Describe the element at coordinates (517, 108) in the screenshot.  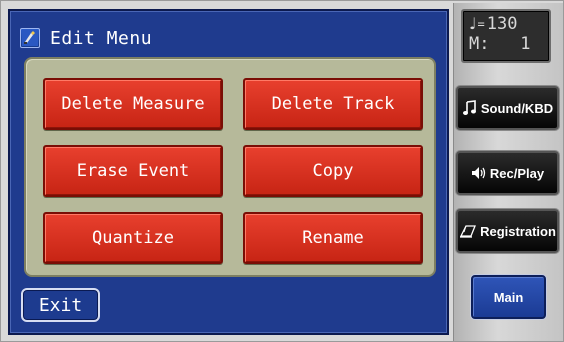
I see `sound-kbd-label: Sound/KBD` at that location.